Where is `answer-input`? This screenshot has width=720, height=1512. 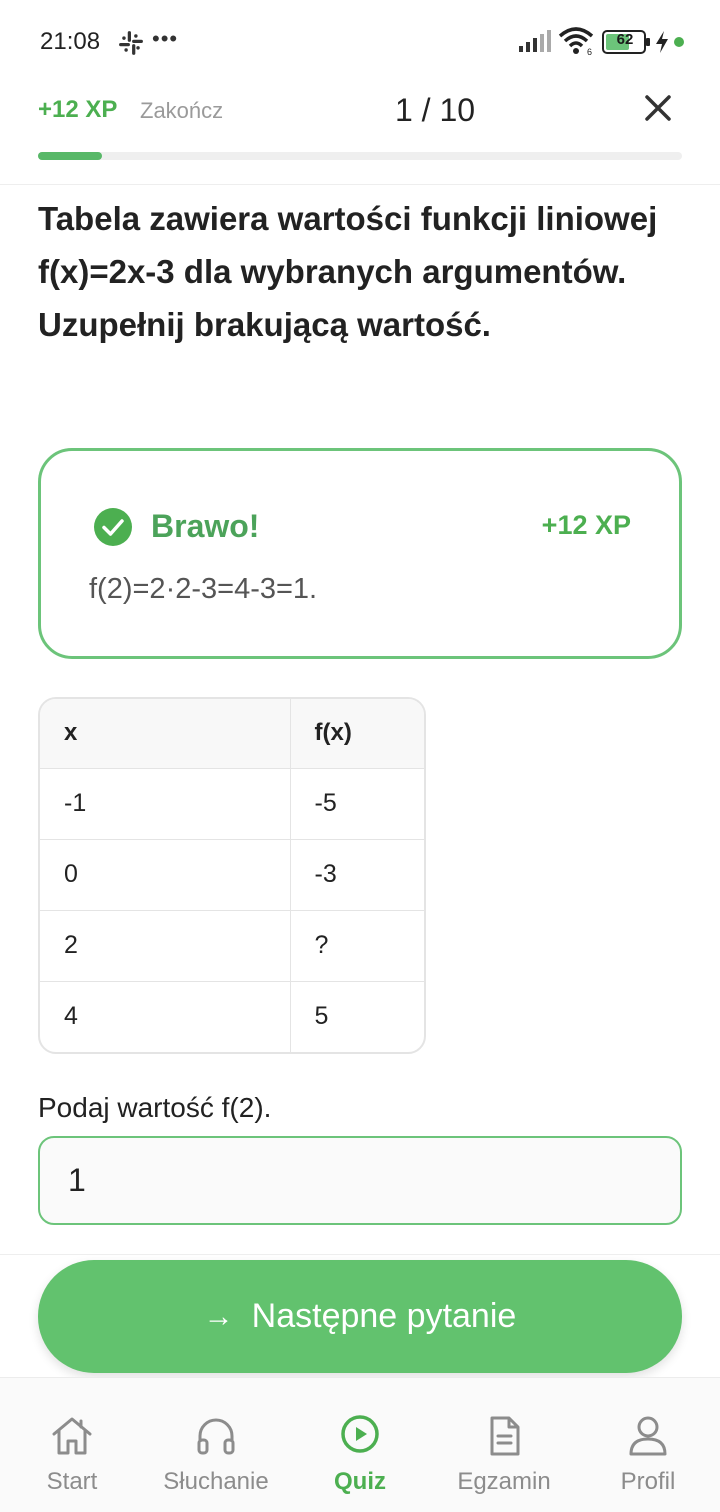
answer-input is located at coordinates (360, 1180).